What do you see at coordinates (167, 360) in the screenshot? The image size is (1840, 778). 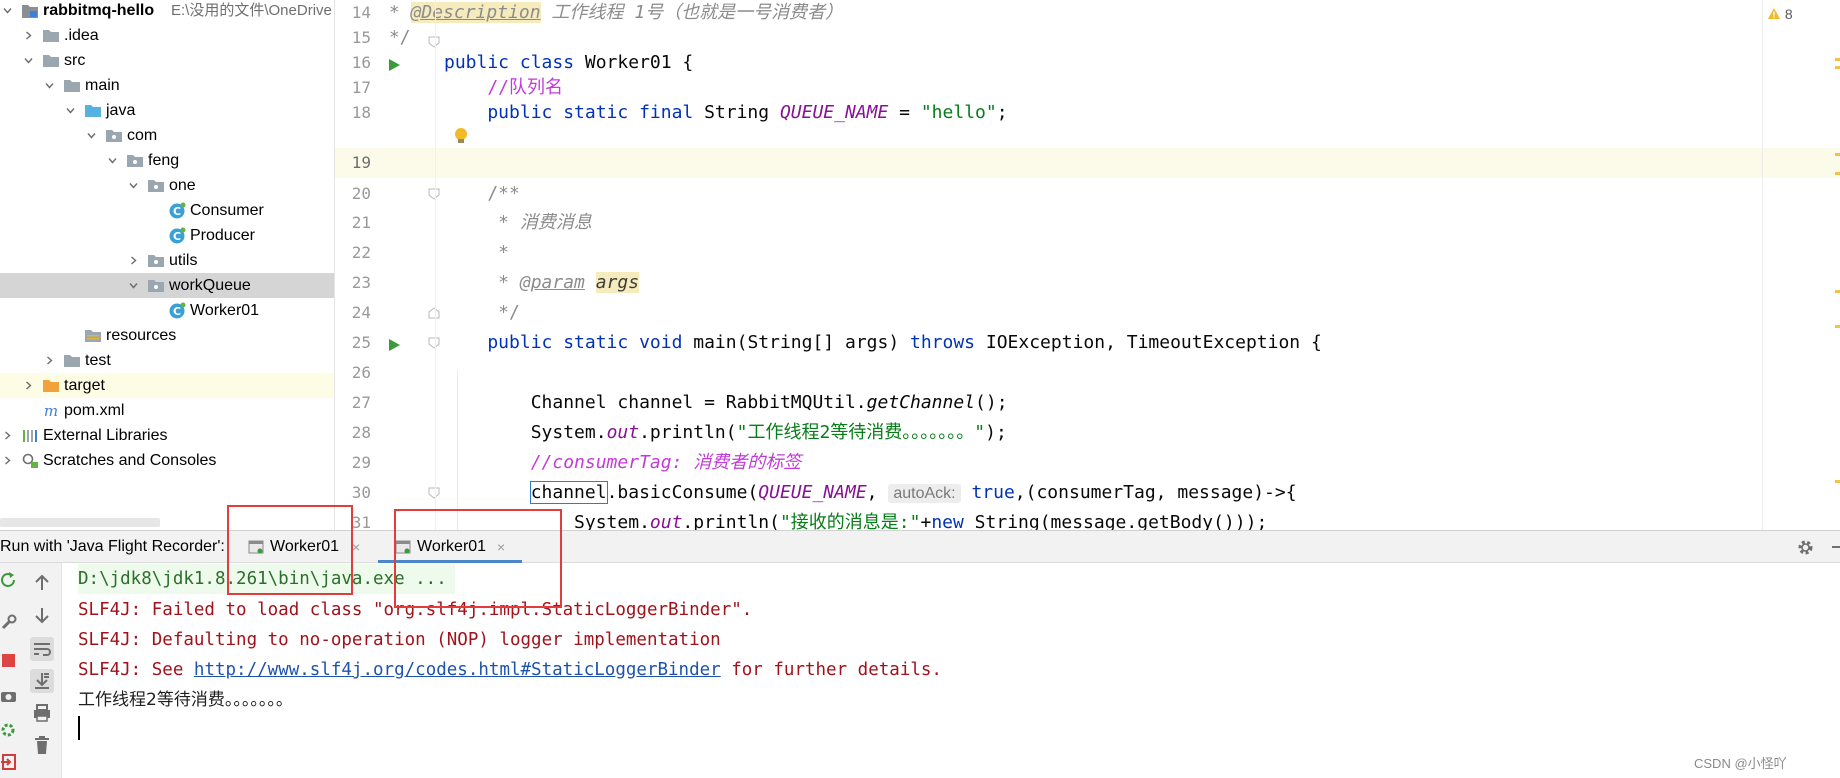 I see `tree-item-test: test` at bounding box center [167, 360].